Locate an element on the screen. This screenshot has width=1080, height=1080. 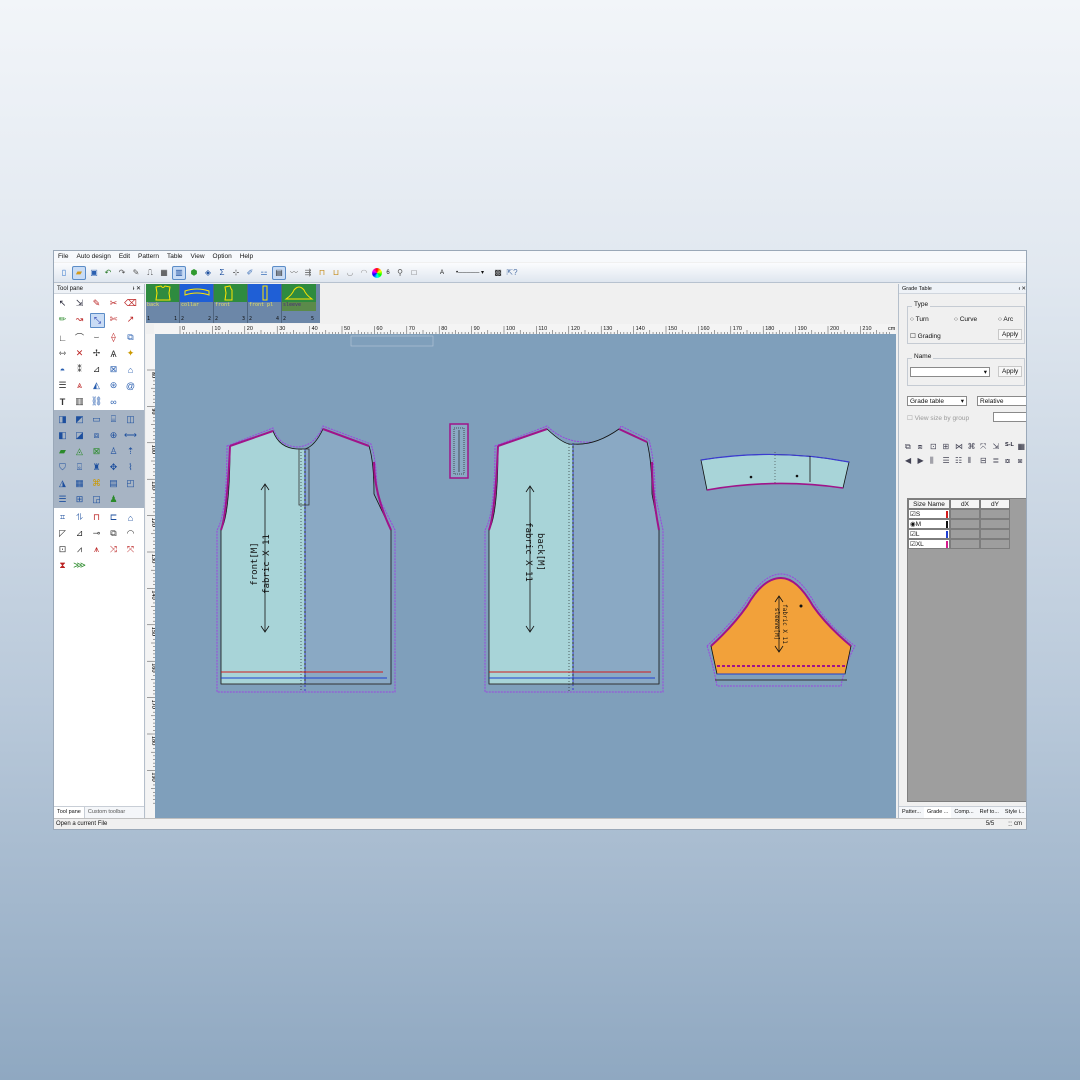
piece-tool-4-icon: ⌸ is located at coordinates (113, 419).